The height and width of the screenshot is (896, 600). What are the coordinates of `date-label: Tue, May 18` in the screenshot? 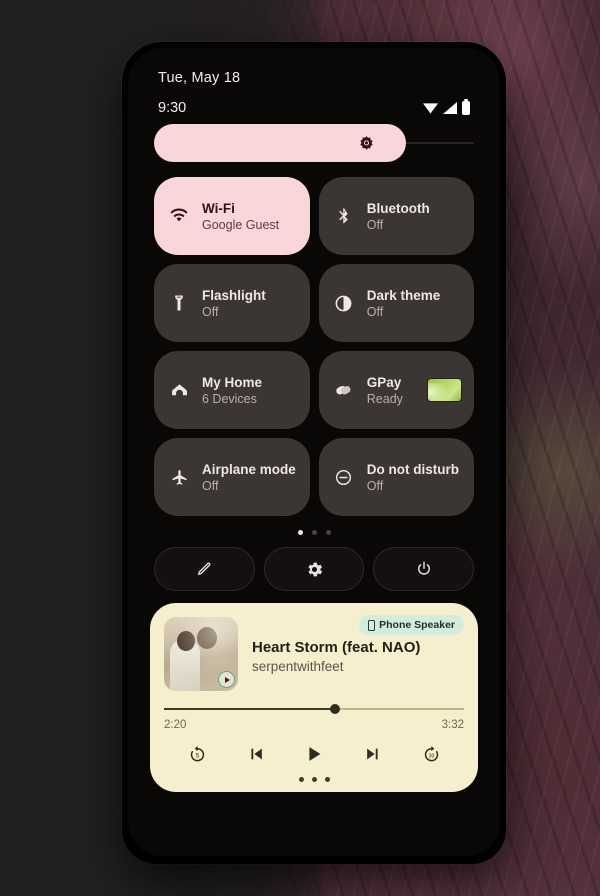 It's located at (199, 78).